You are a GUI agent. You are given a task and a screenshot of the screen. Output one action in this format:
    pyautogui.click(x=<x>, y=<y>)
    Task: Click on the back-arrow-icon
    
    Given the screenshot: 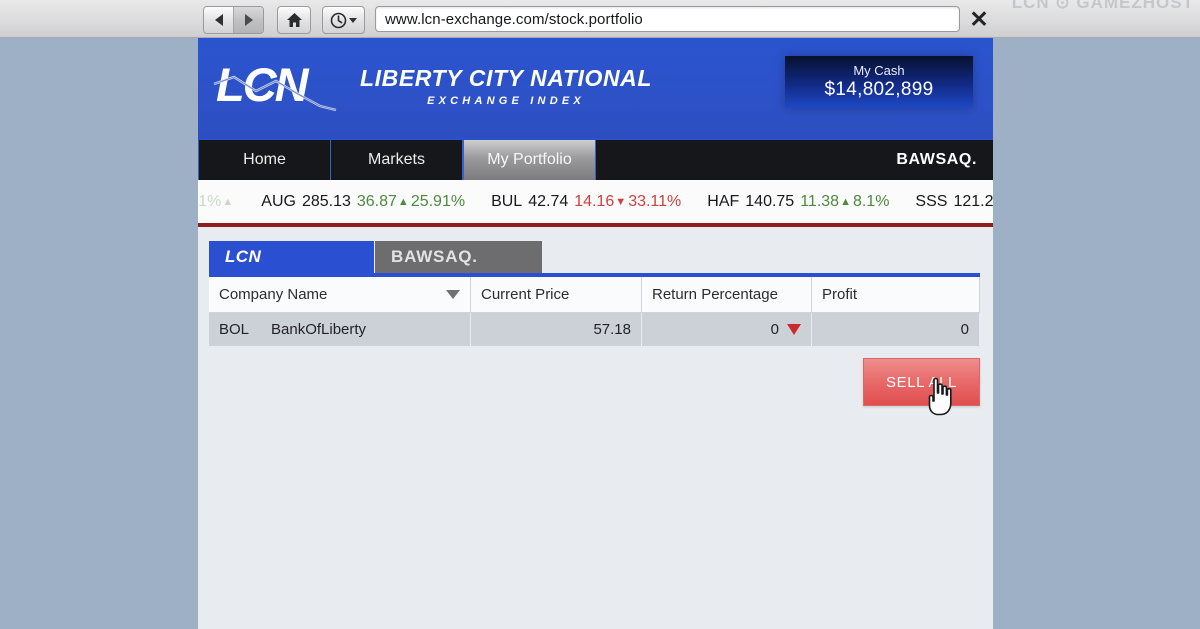 What is the action you would take?
    pyautogui.click(x=218, y=20)
    